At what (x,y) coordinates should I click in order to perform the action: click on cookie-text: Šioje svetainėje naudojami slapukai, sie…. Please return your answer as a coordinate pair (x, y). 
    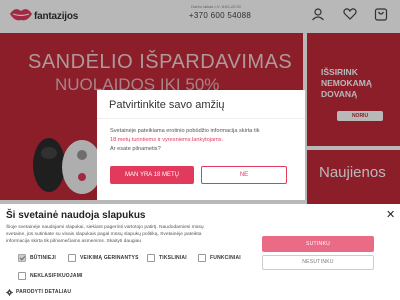
    Looking at the image, I should click on (105, 227).